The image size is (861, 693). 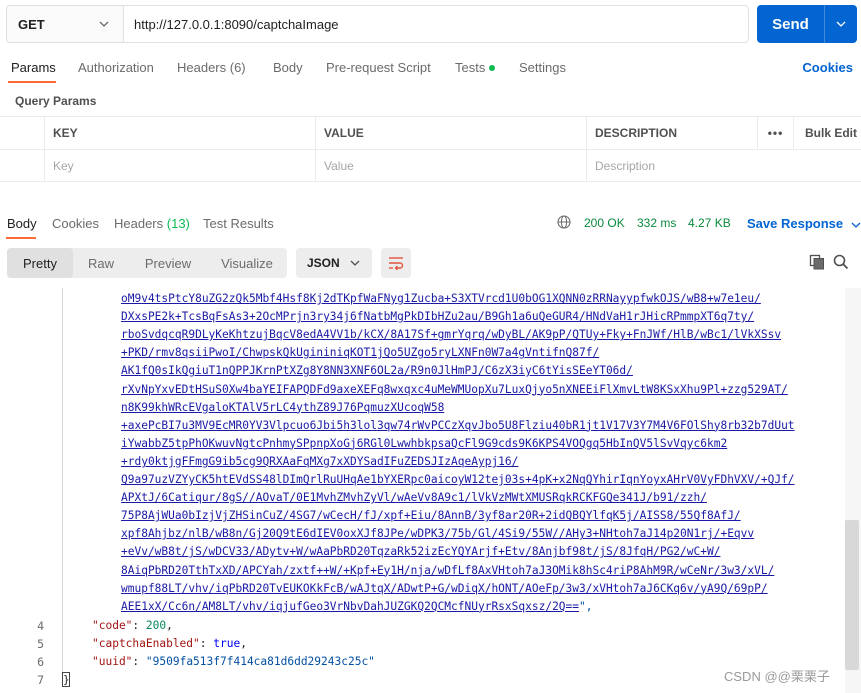 What do you see at coordinates (40, 626) in the screenshot?
I see `line-number: 4` at bounding box center [40, 626].